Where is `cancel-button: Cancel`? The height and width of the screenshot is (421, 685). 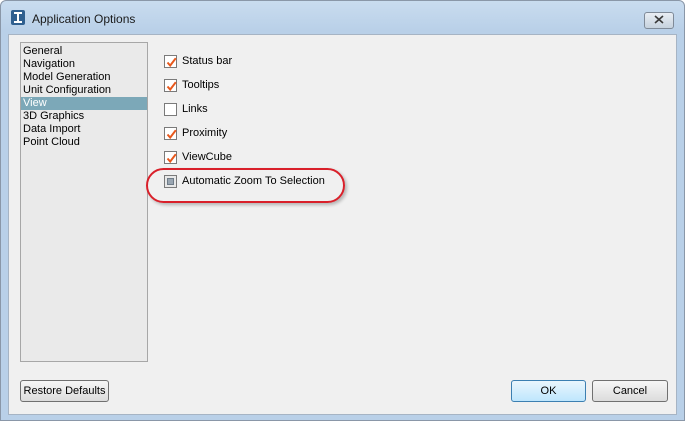
cancel-button: Cancel is located at coordinates (630, 391).